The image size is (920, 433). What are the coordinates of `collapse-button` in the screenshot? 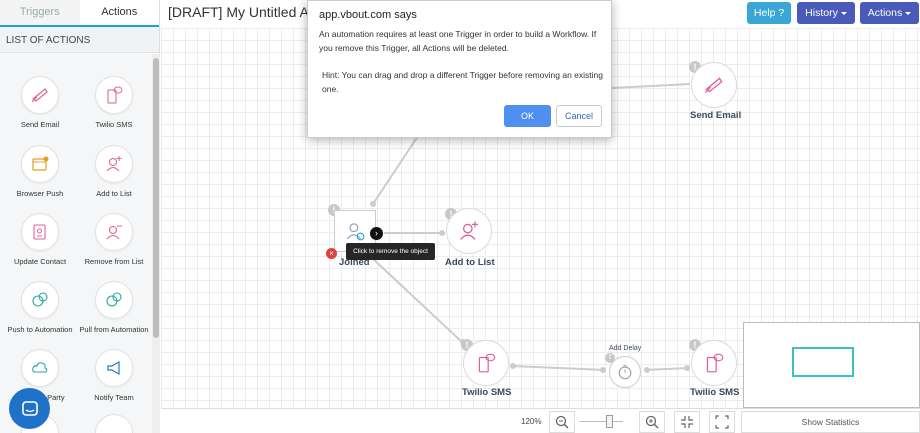 It's located at (687, 422).